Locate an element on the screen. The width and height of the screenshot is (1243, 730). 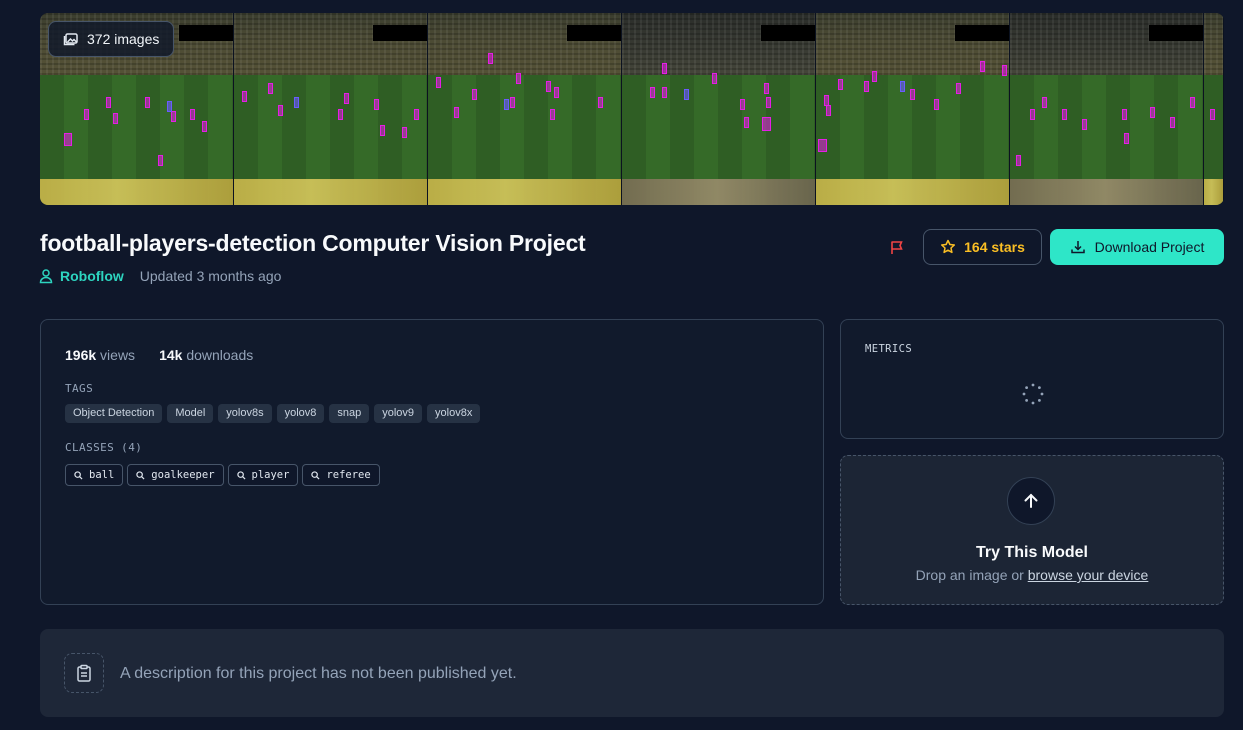
views-stat: 196k views is located at coordinates (100, 355).